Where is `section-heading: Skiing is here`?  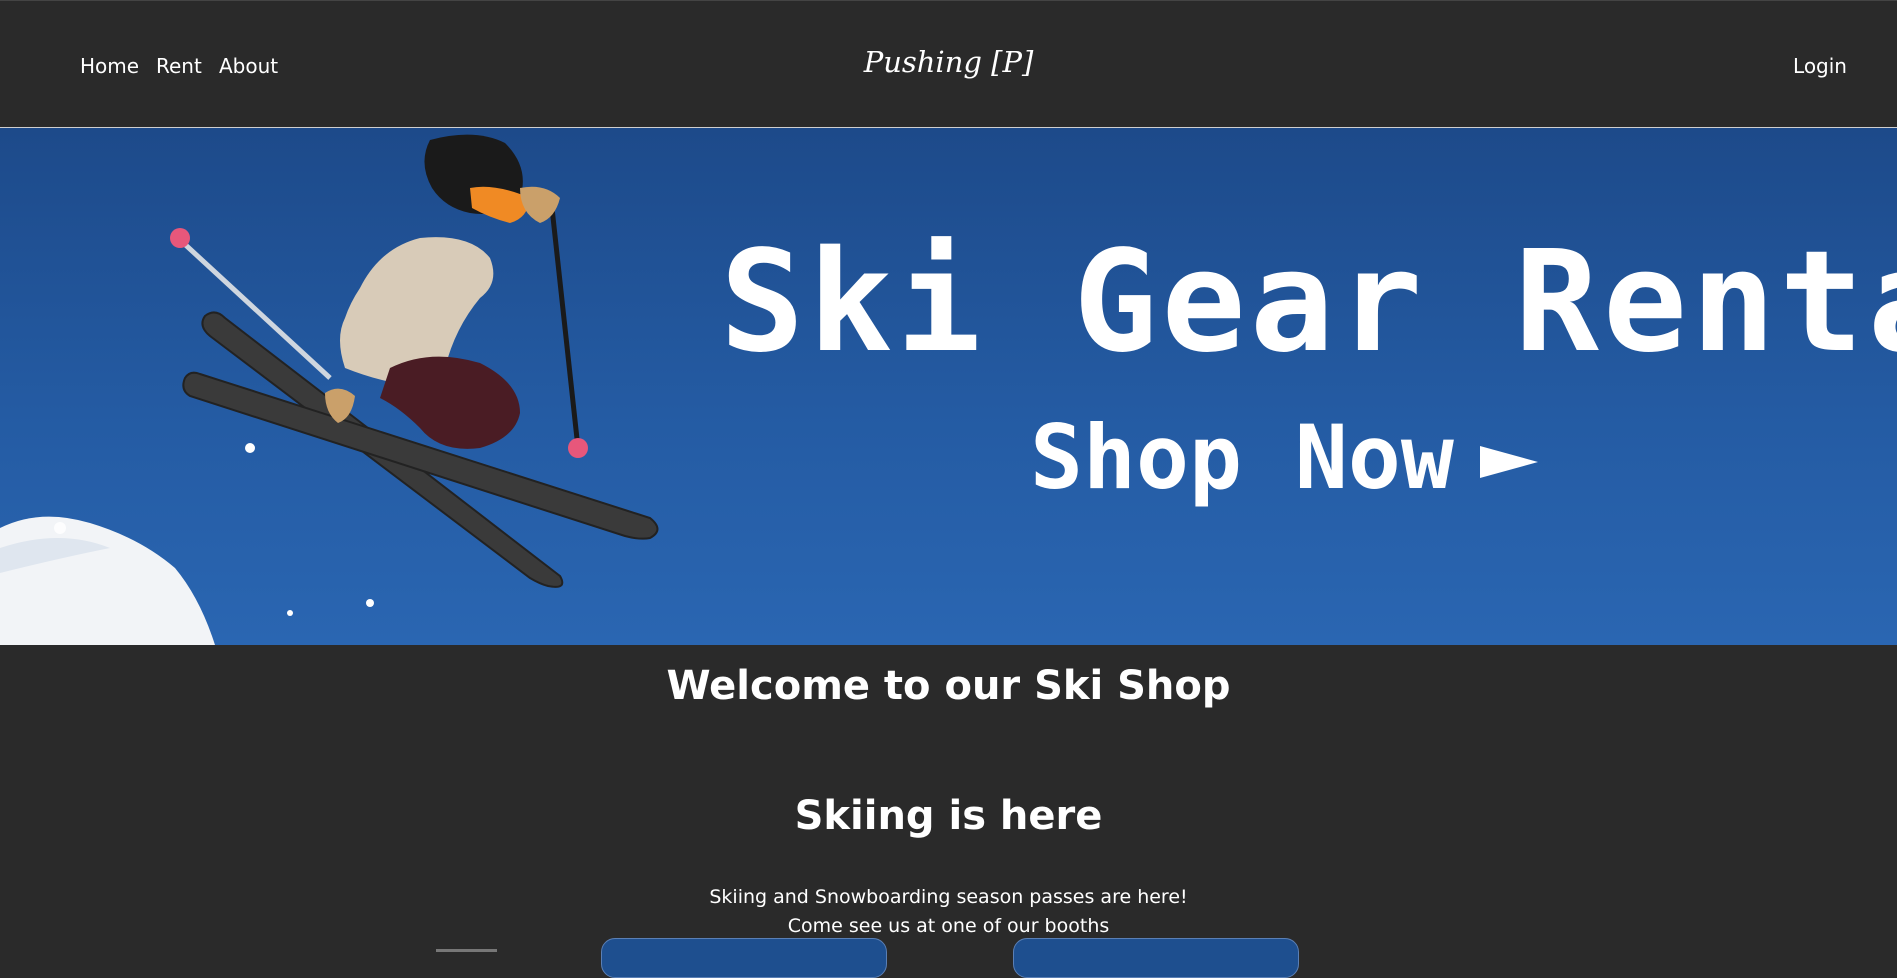
section-heading: Skiing is here is located at coordinates (948, 816).